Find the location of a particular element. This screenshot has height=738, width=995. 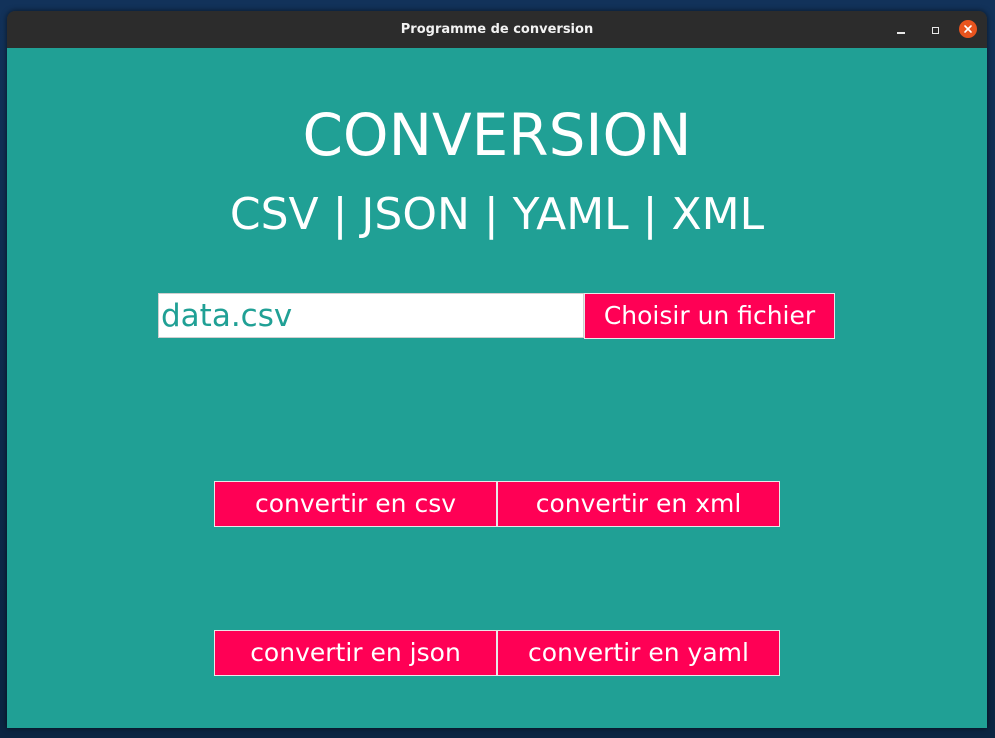

file-path-input is located at coordinates (371, 315).